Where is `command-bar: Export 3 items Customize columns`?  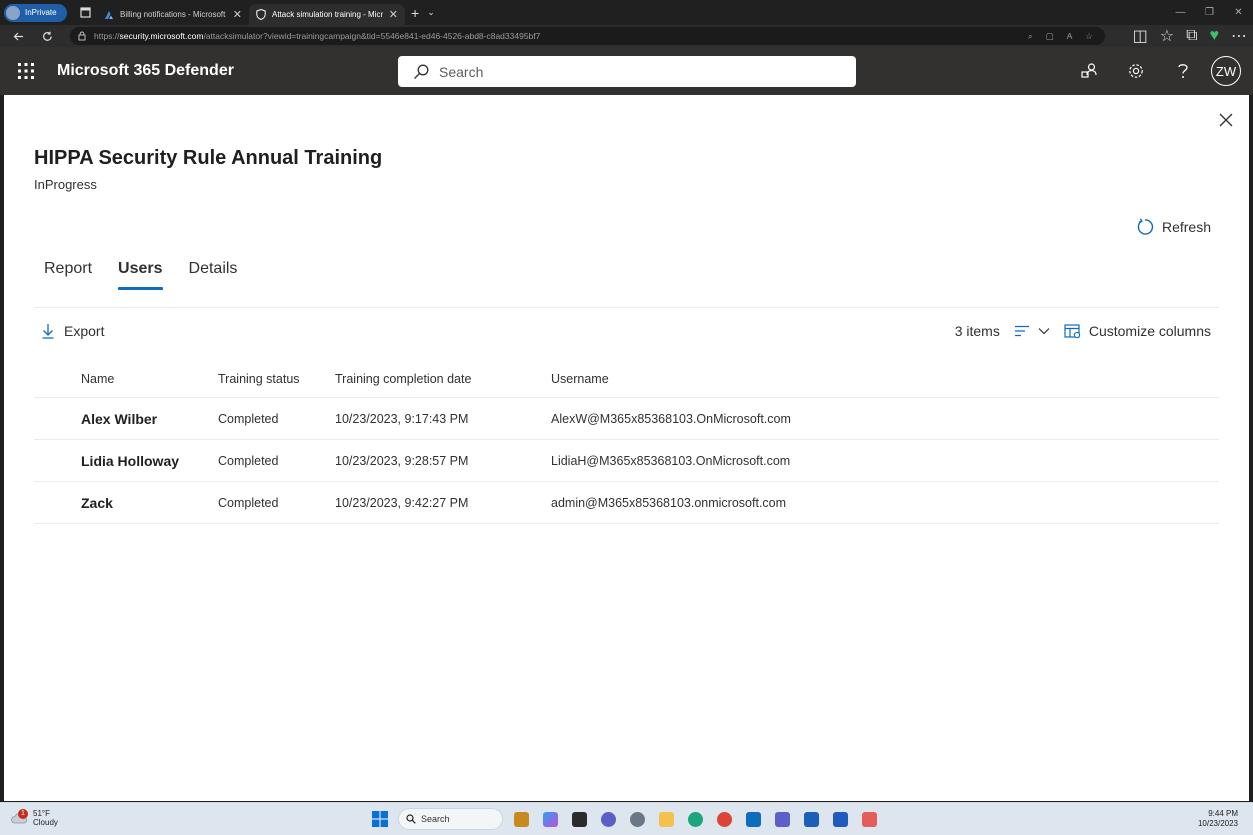 command-bar: Export 3 items Customize columns is located at coordinates (626, 331).